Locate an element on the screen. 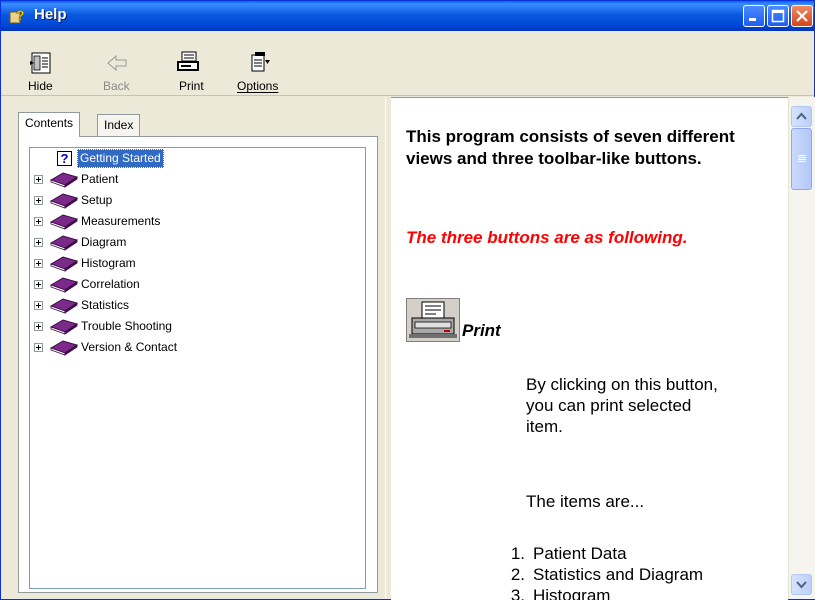 This screenshot has width=815, height=600. hide-pane-icon is located at coordinates (40, 63).